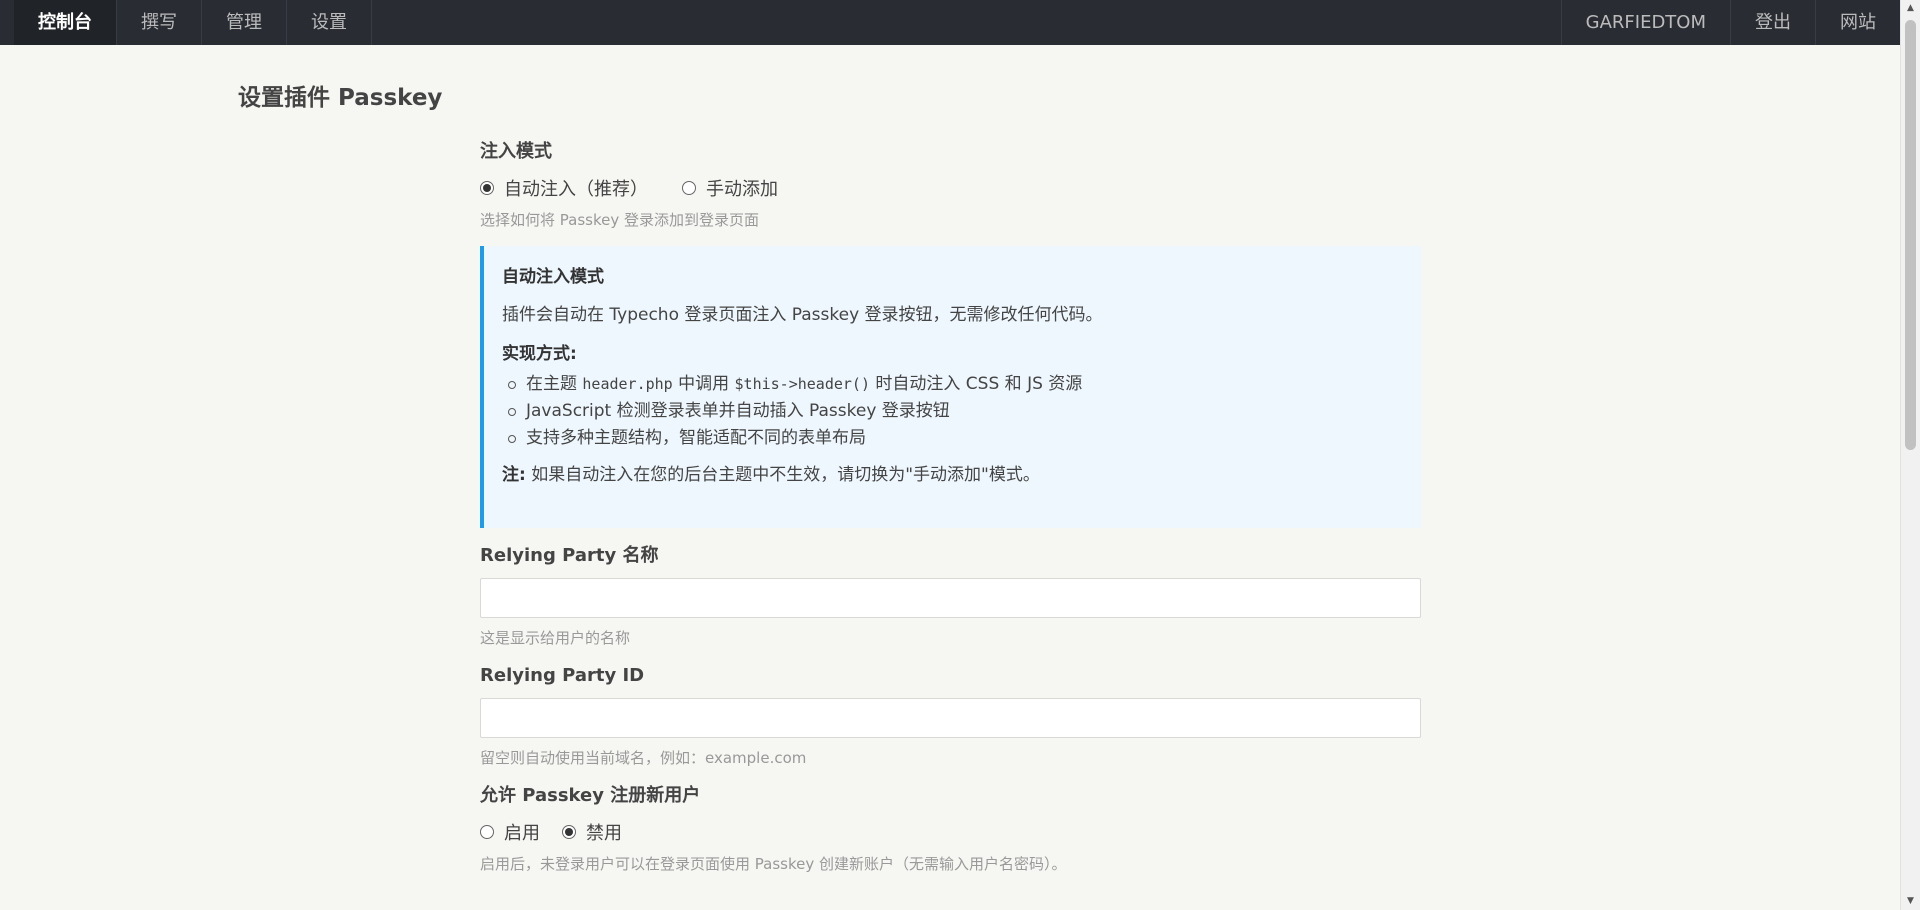 The image size is (1920, 910). Describe the element at coordinates (1910, 235) in the screenshot. I see `scroll-thumb` at that location.